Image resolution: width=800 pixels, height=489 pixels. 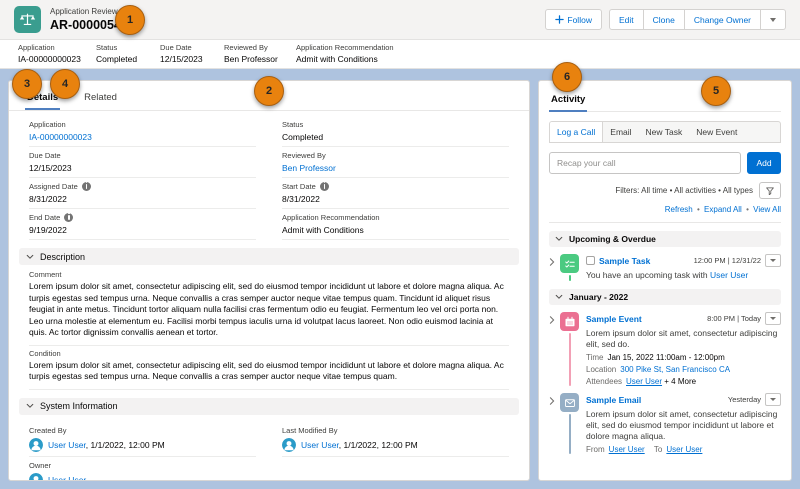 I want to click on annotation-marker-1: 1, so click(x=130, y=20).